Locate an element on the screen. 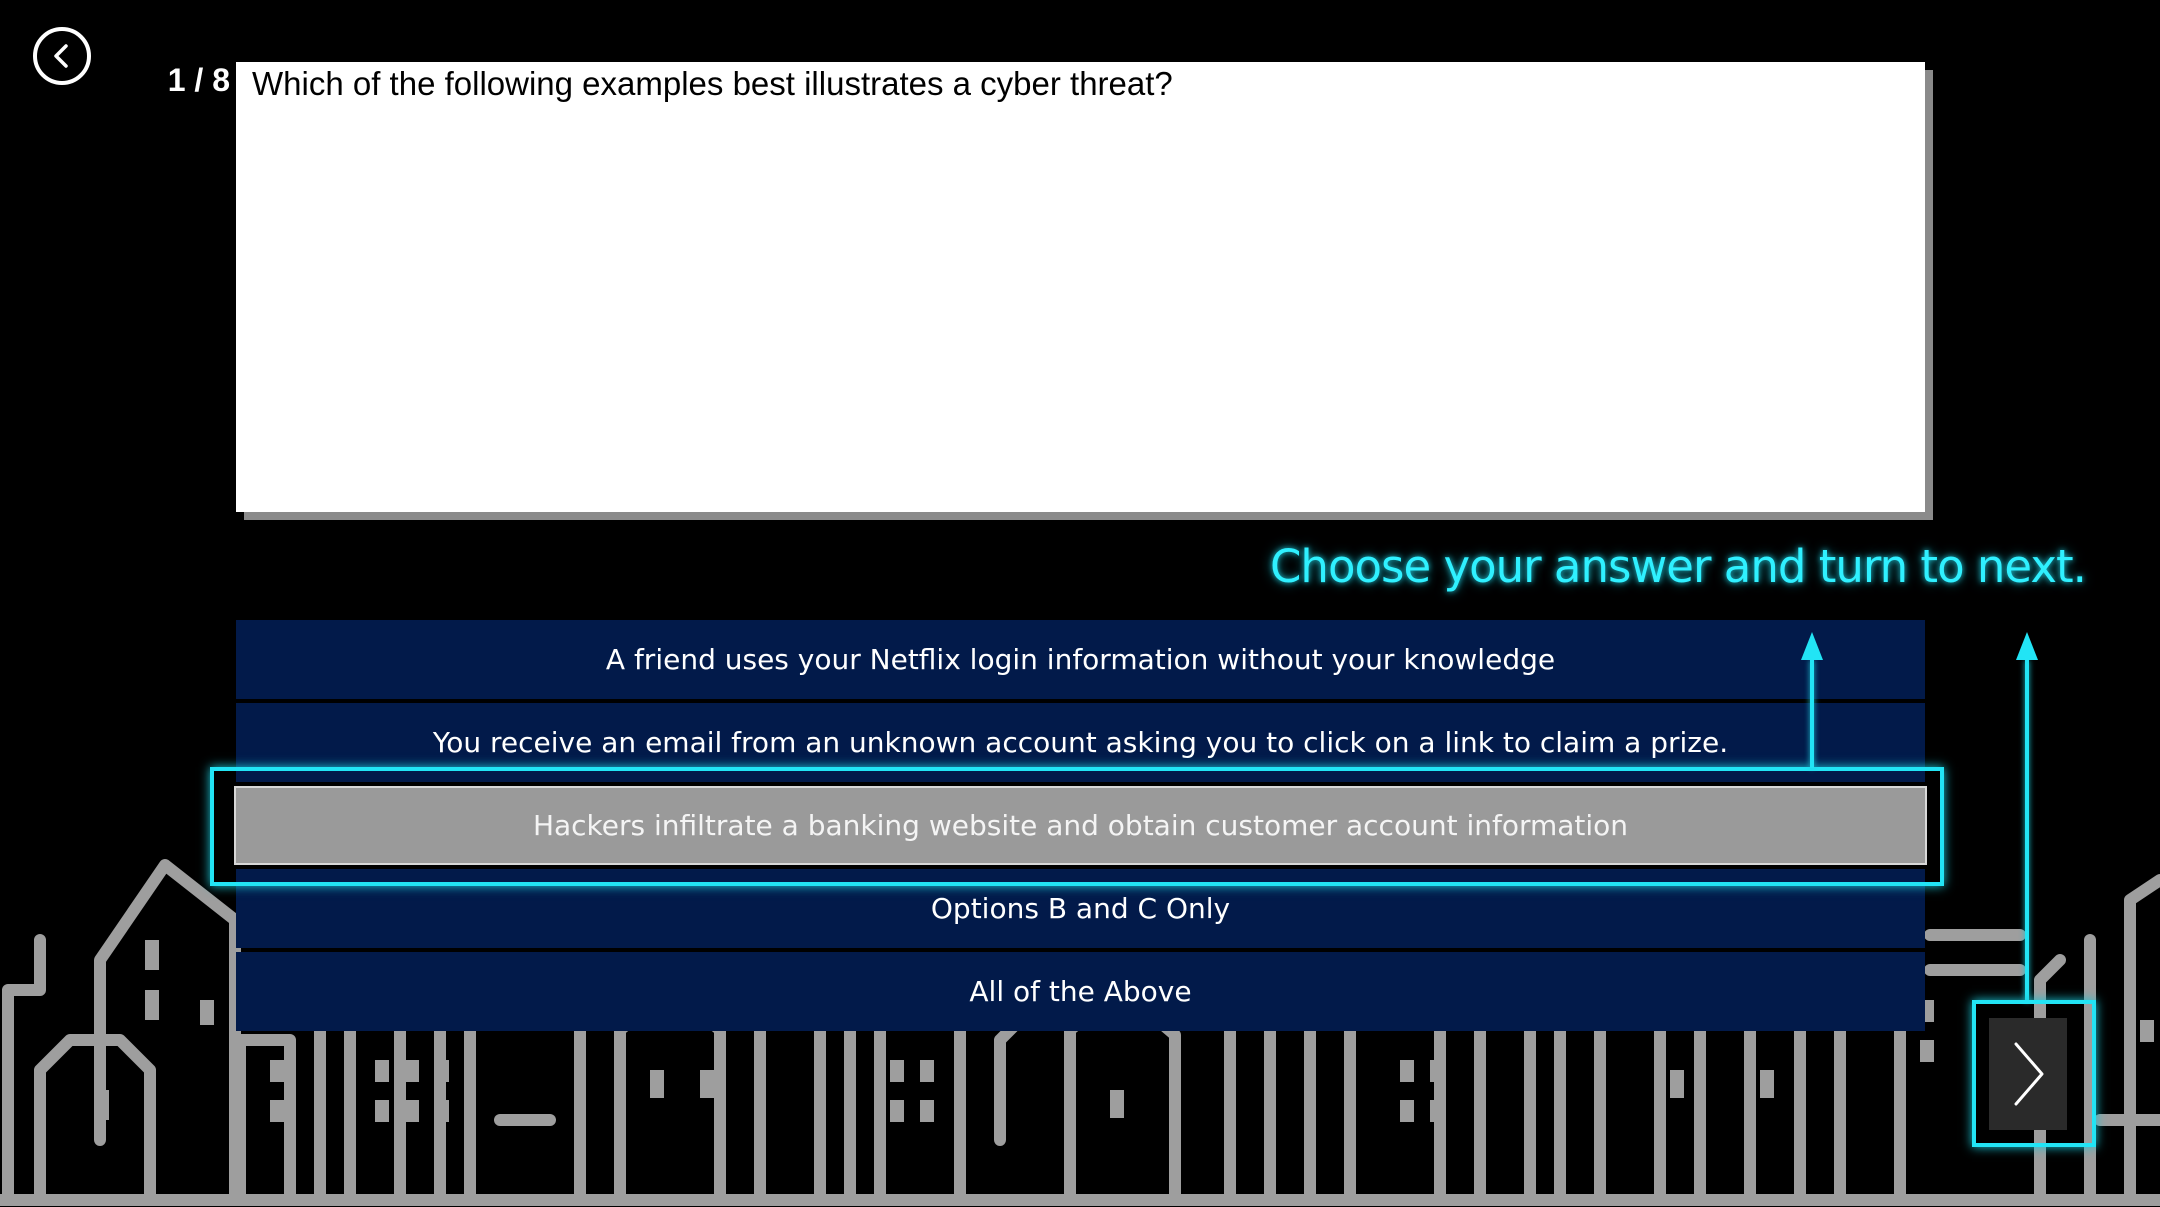 This screenshot has width=2160, height=1207. answer-option-d: Options B and C Only is located at coordinates (1080, 908).